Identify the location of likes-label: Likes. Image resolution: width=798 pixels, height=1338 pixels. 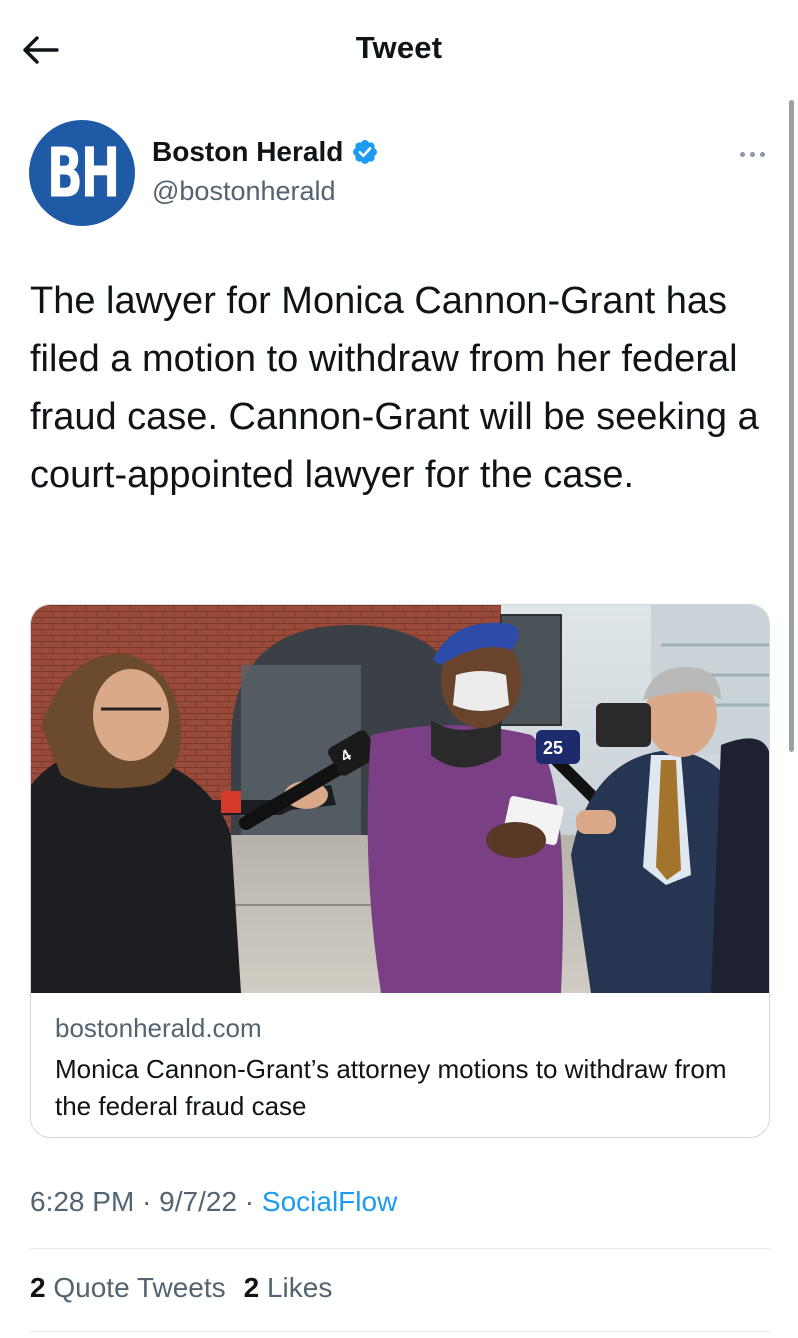
(299, 1287).